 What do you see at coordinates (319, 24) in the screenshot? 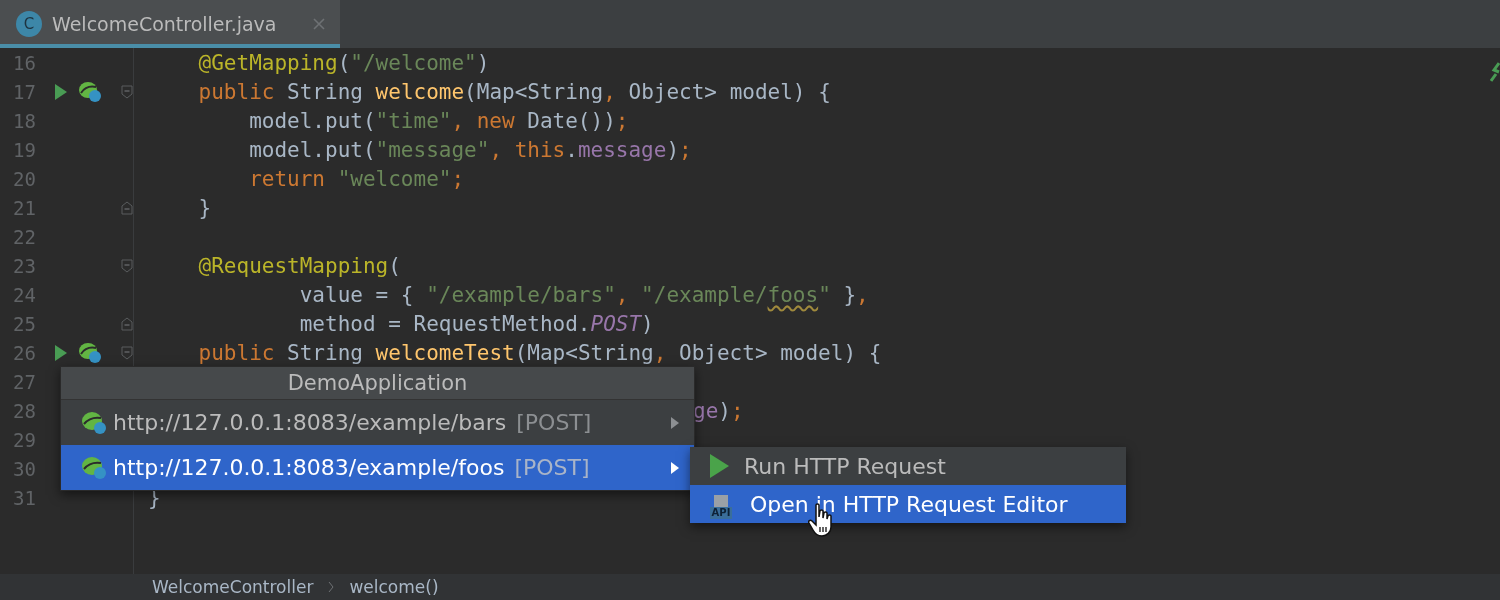
I see `close-icon` at bounding box center [319, 24].